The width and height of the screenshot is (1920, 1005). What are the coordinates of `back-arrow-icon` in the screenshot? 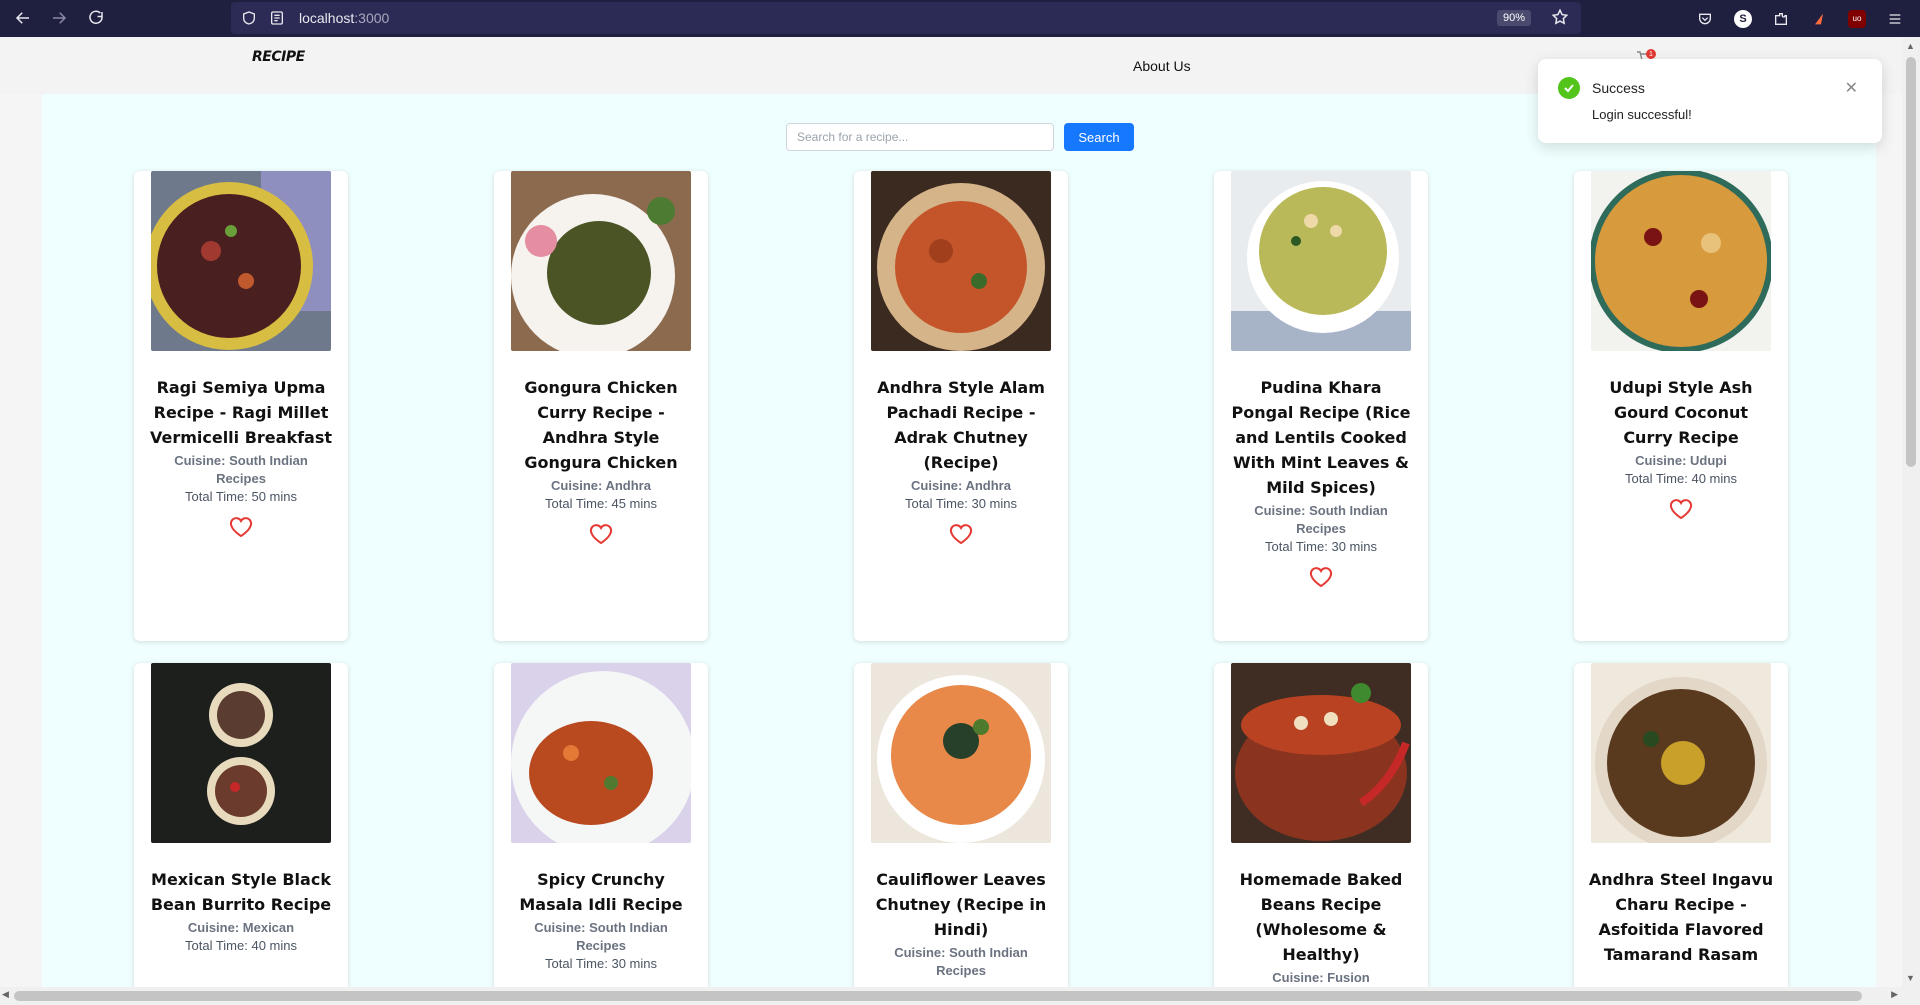 It's located at (23, 18).